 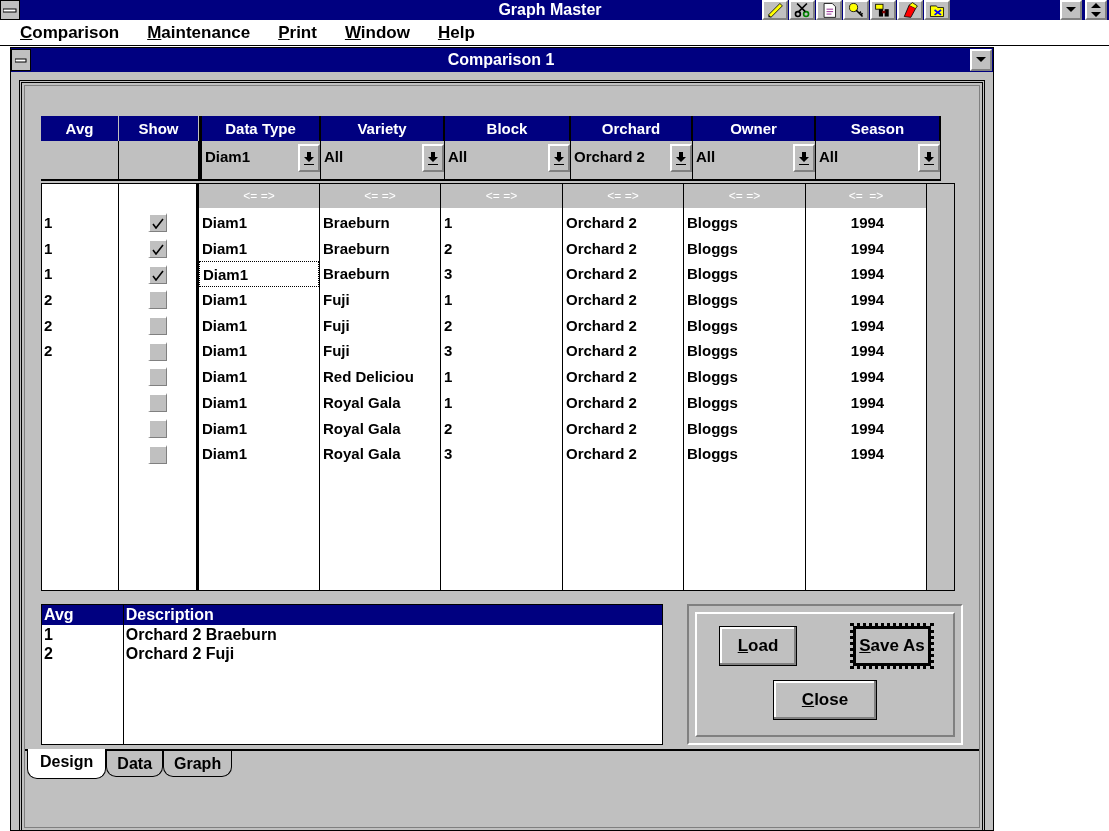 I want to click on menu-item: Maintenance, so click(x=199, y=32).